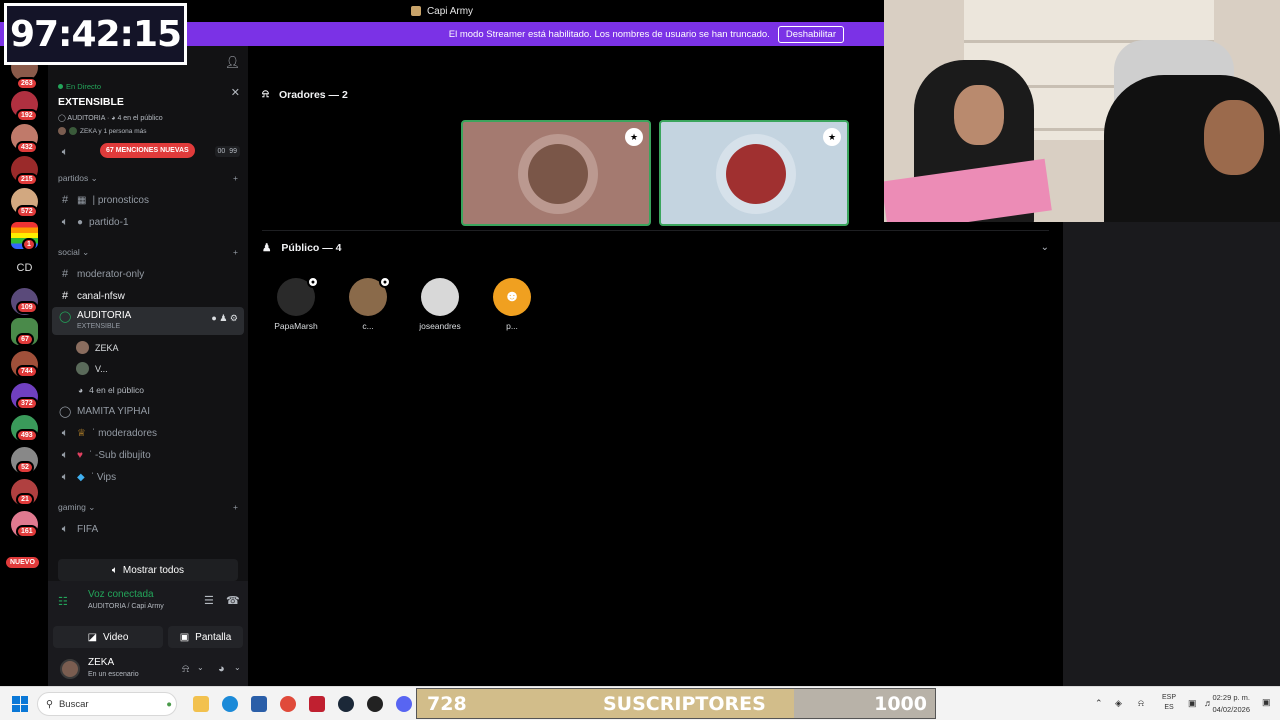 The image size is (1280, 720). I want to click on category-gaming: gaming ⌄ +, so click(148, 507).